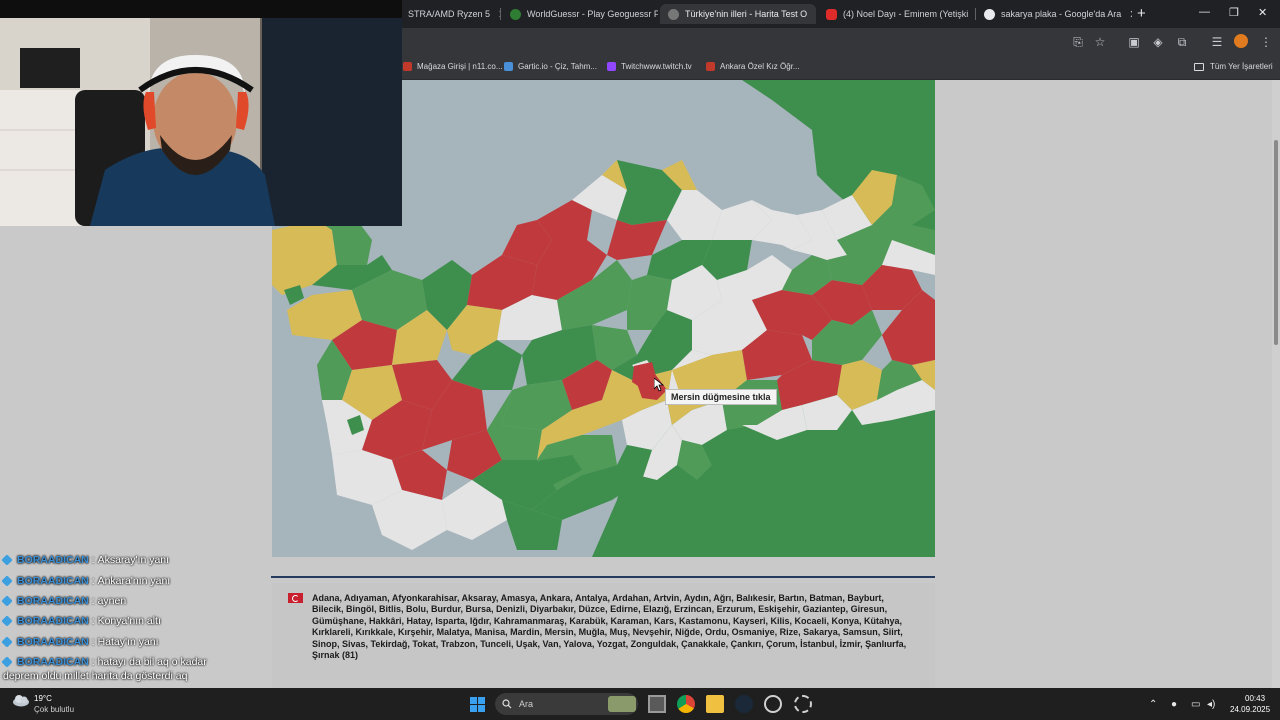 This screenshot has height=720, width=1280. I want to click on tab-title: STRA/AMD Ryzen 5, so click(449, 14).